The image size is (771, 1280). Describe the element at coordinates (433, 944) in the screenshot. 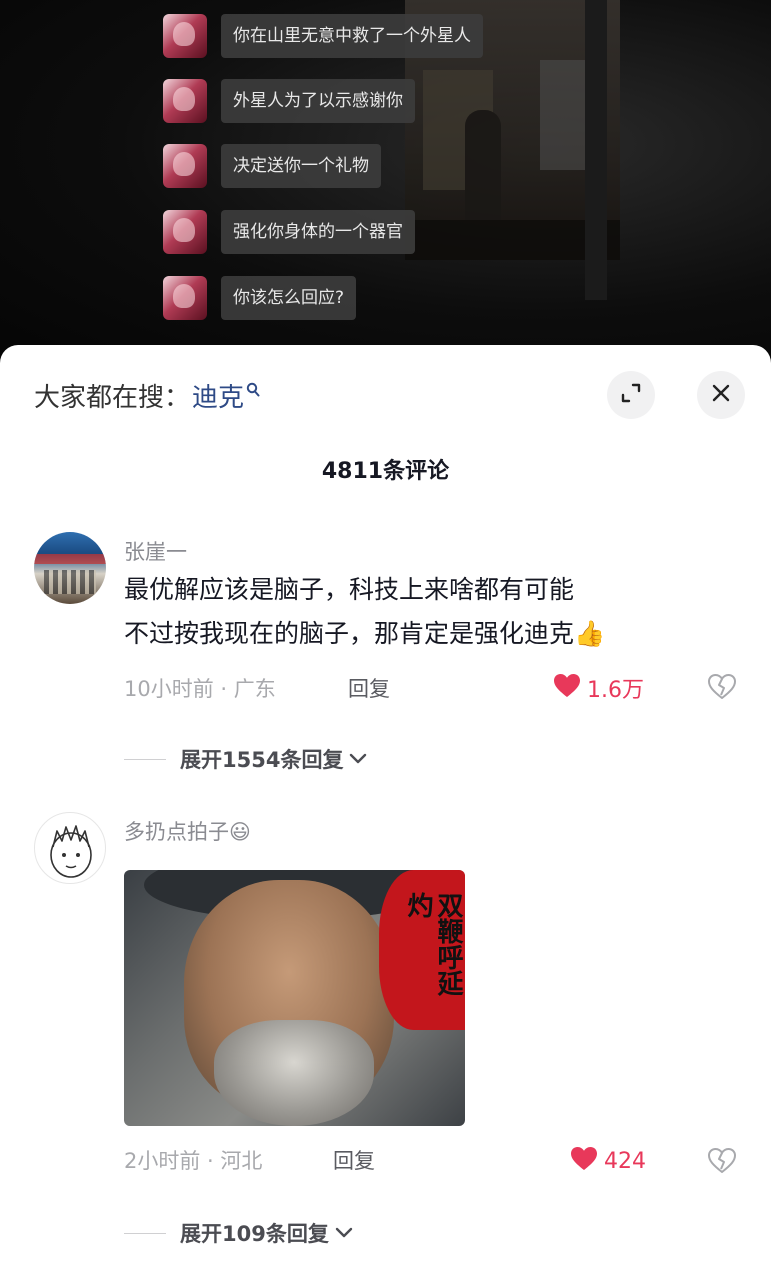

I see `seal-text: 双鞭呼延灼` at that location.